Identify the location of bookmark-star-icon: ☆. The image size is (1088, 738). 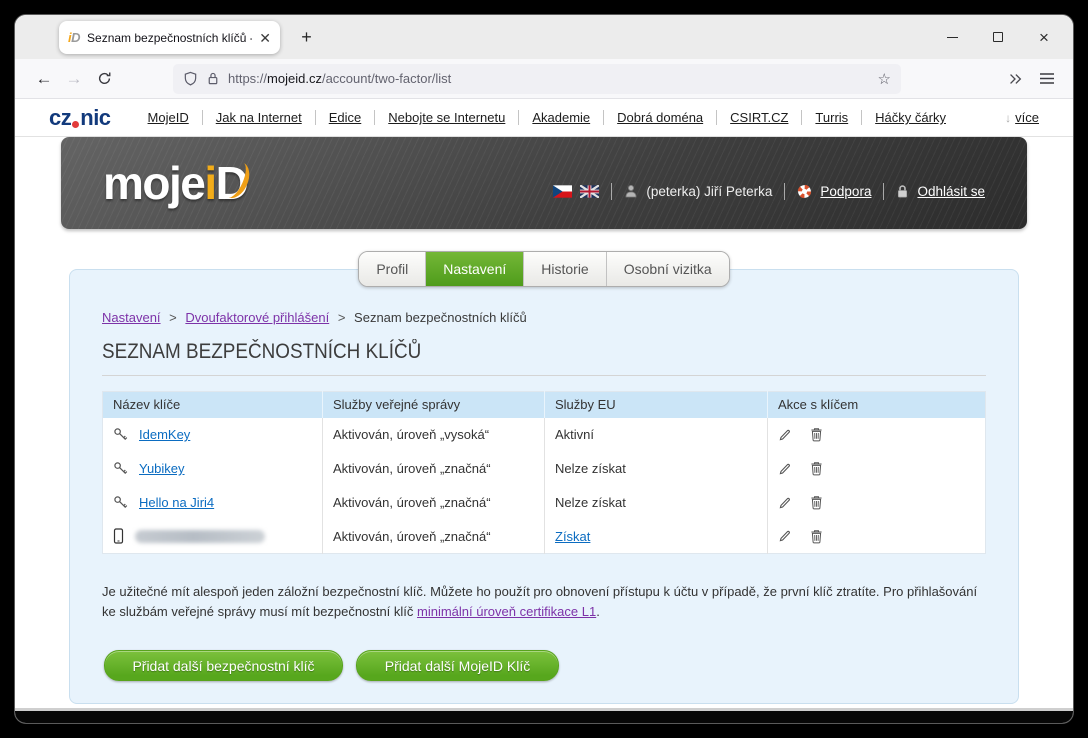
(884, 79).